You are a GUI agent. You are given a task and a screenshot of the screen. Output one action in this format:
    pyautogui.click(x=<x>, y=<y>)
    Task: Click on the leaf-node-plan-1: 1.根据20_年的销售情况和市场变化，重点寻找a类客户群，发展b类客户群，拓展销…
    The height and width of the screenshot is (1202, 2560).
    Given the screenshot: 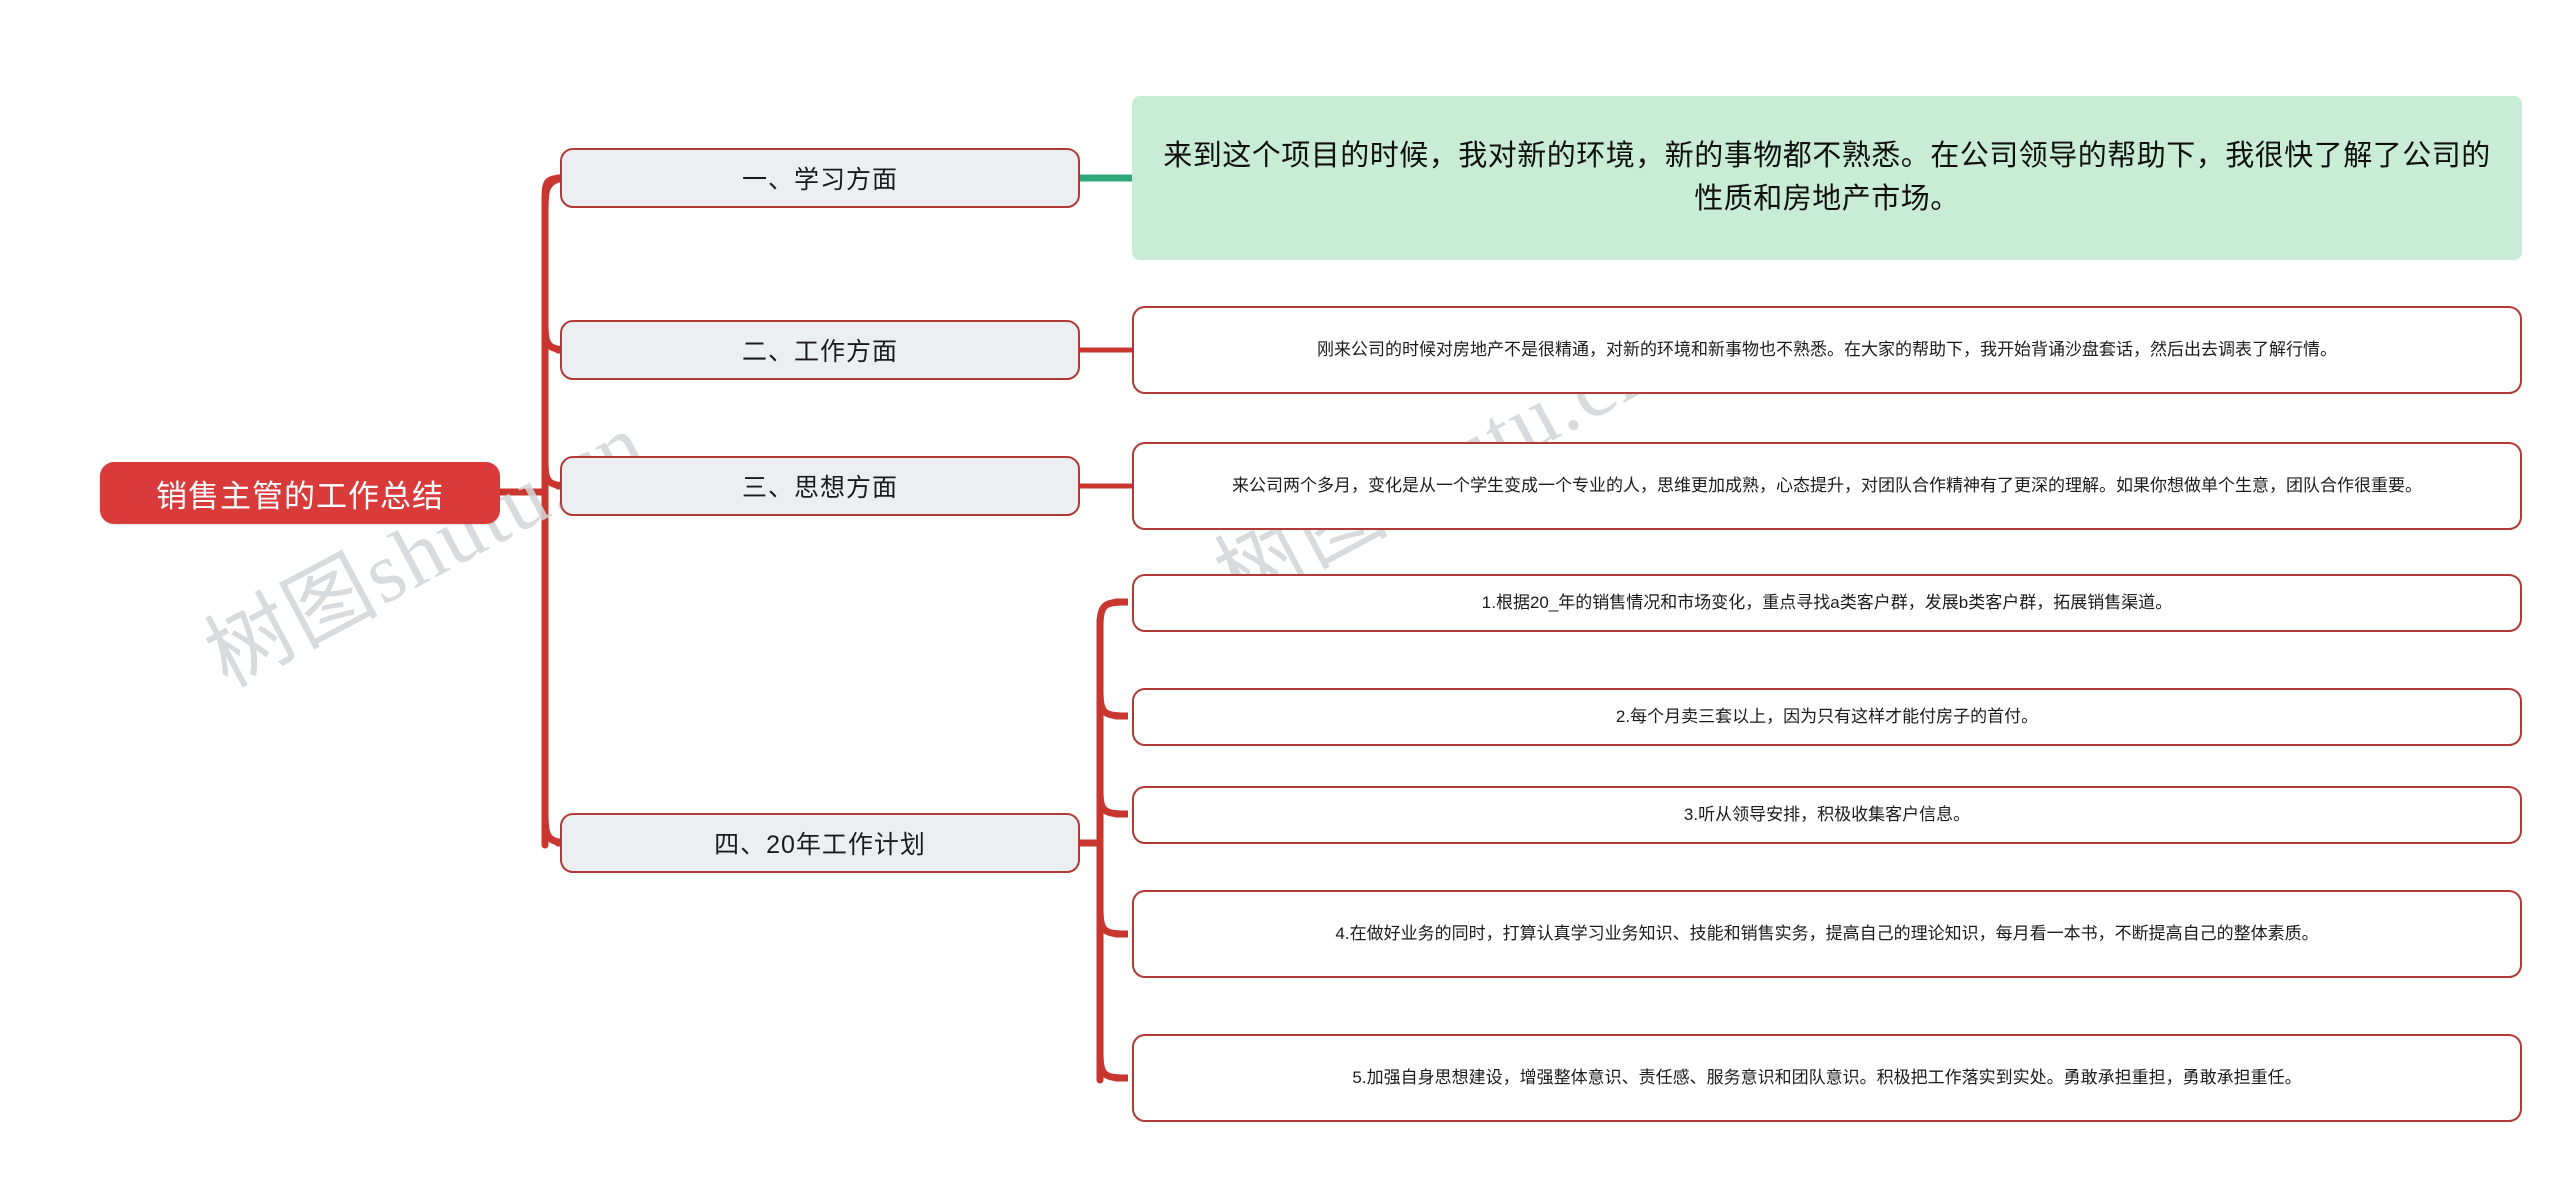 What is the action you would take?
    pyautogui.click(x=1827, y=603)
    